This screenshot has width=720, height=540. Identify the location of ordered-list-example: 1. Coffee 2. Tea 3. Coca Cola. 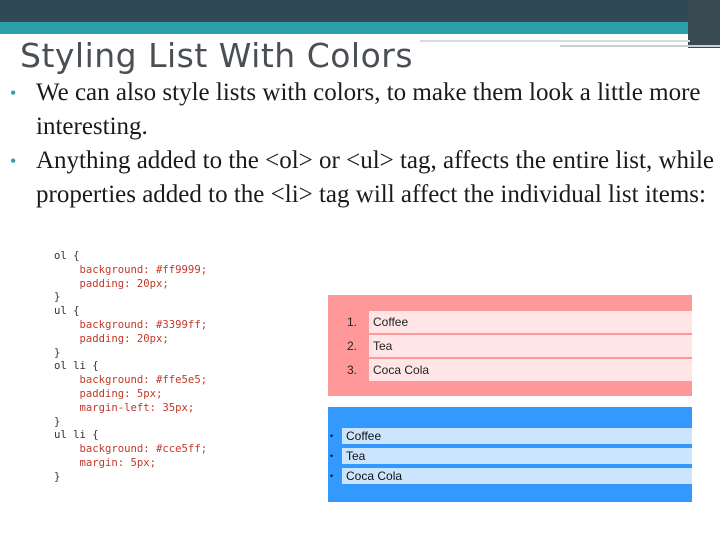
(510, 345).